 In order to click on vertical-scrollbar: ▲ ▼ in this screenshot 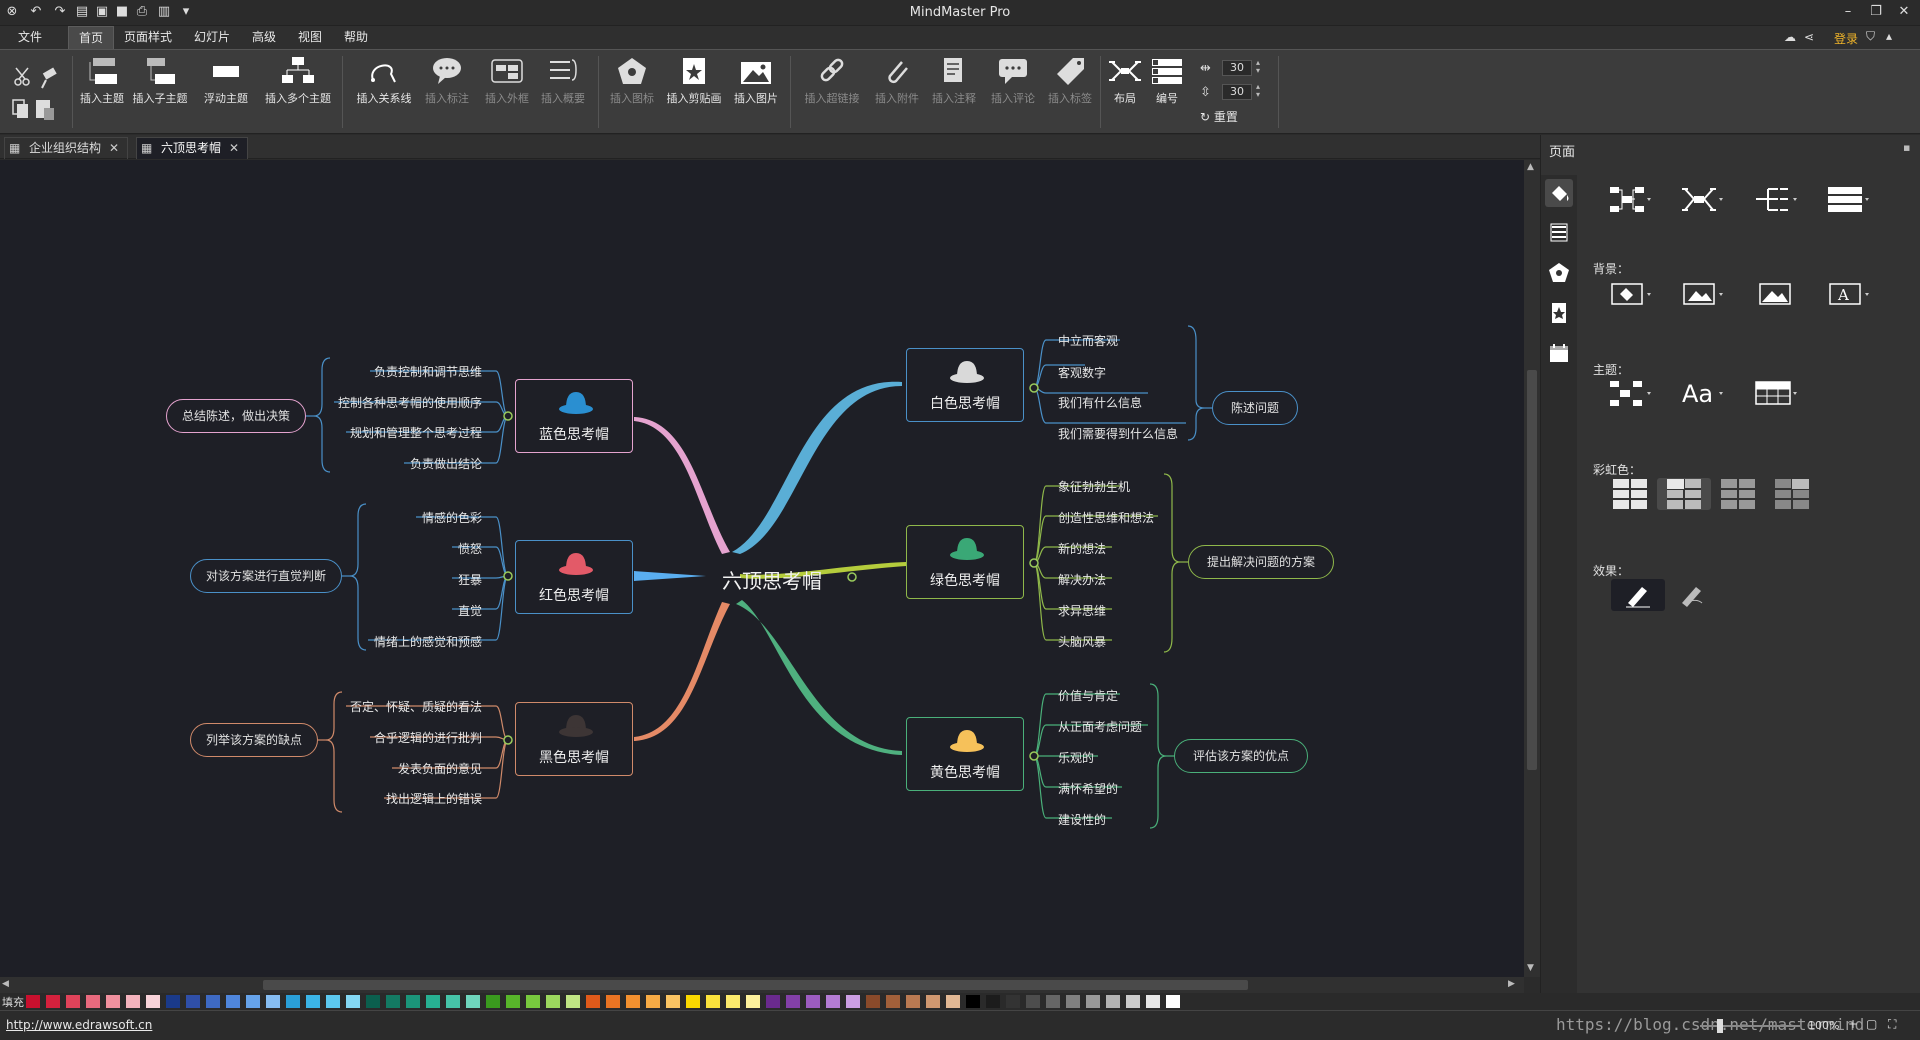, I will do `click(1532, 568)`.